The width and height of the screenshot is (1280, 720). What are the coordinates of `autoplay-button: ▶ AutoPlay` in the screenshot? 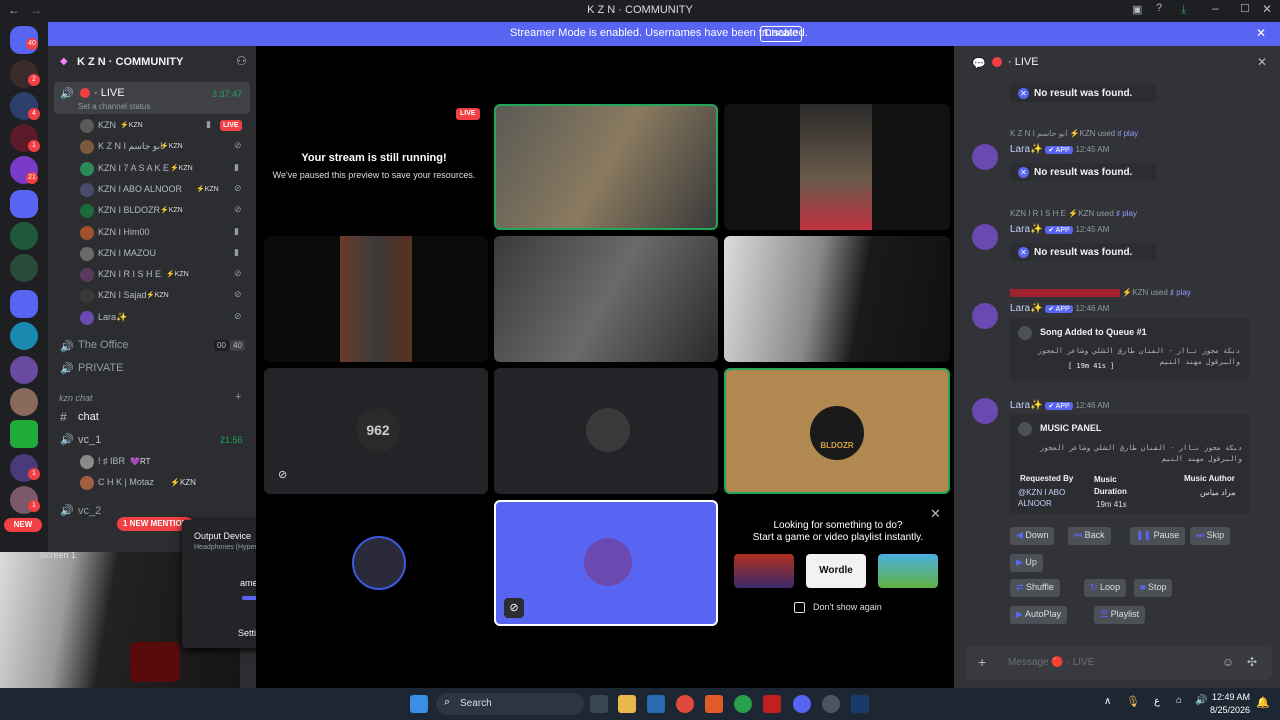 It's located at (1038, 615).